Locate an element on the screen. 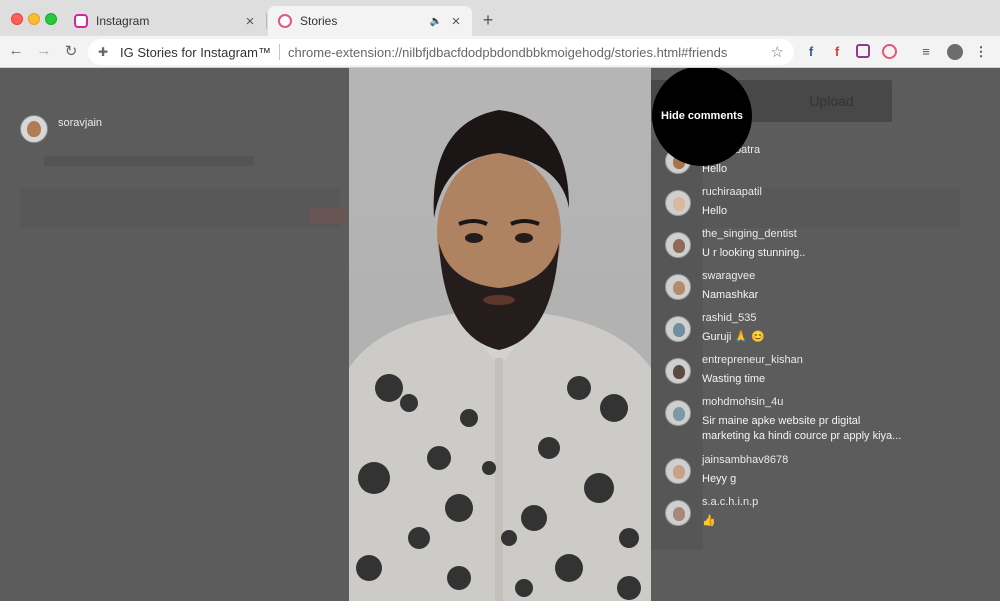  media-queue-icon: ≡ is located at coordinates (926, 52).